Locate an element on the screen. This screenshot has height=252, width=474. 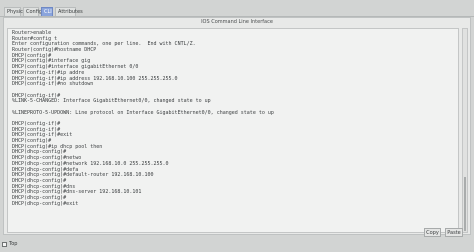
tab-config: Config is located at coordinates (32, 11).